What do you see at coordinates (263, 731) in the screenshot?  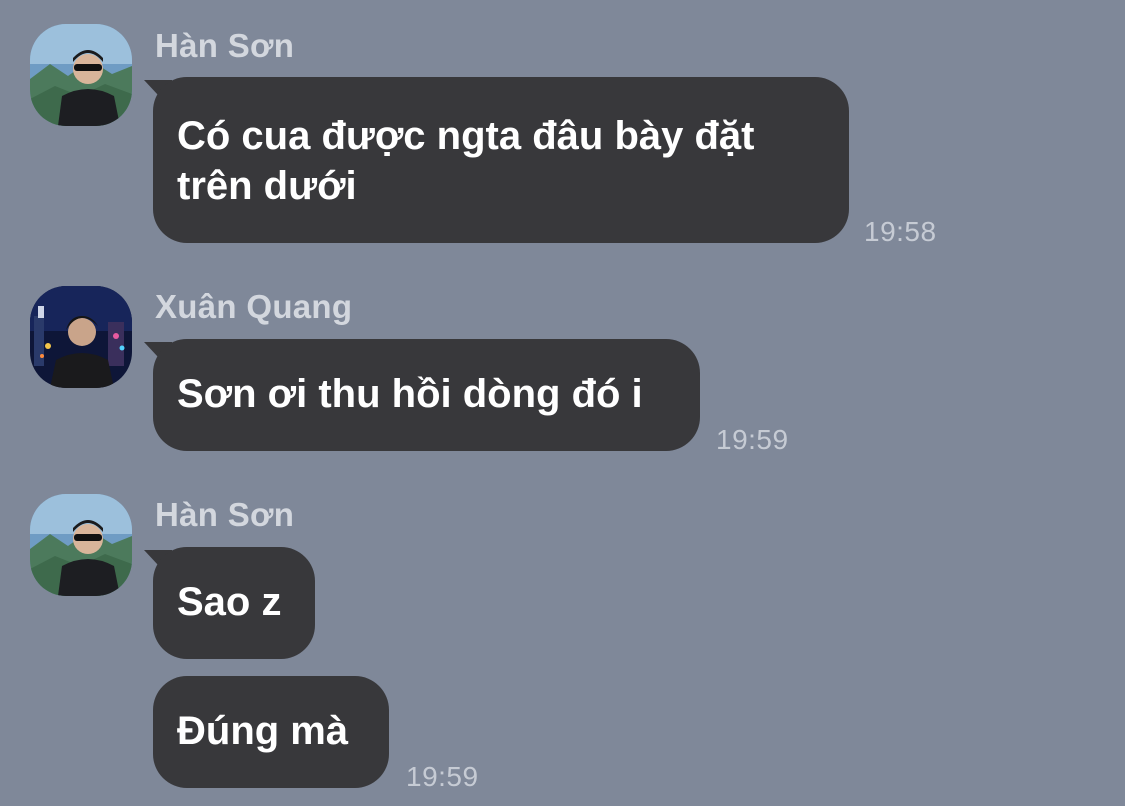 I see `message-text: Đúng mà` at bounding box center [263, 731].